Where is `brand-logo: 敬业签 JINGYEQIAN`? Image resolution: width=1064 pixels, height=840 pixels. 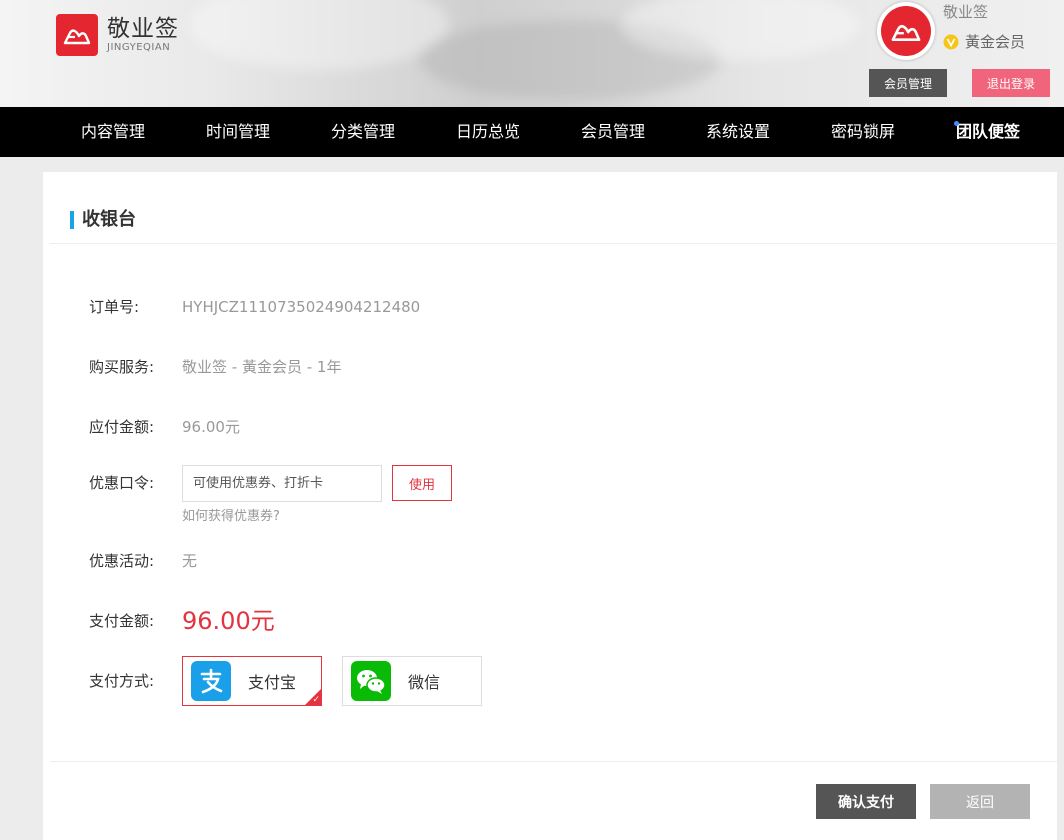
brand-logo: 敬业签 JINGYEQIAN is located at coordinates (117, 35).